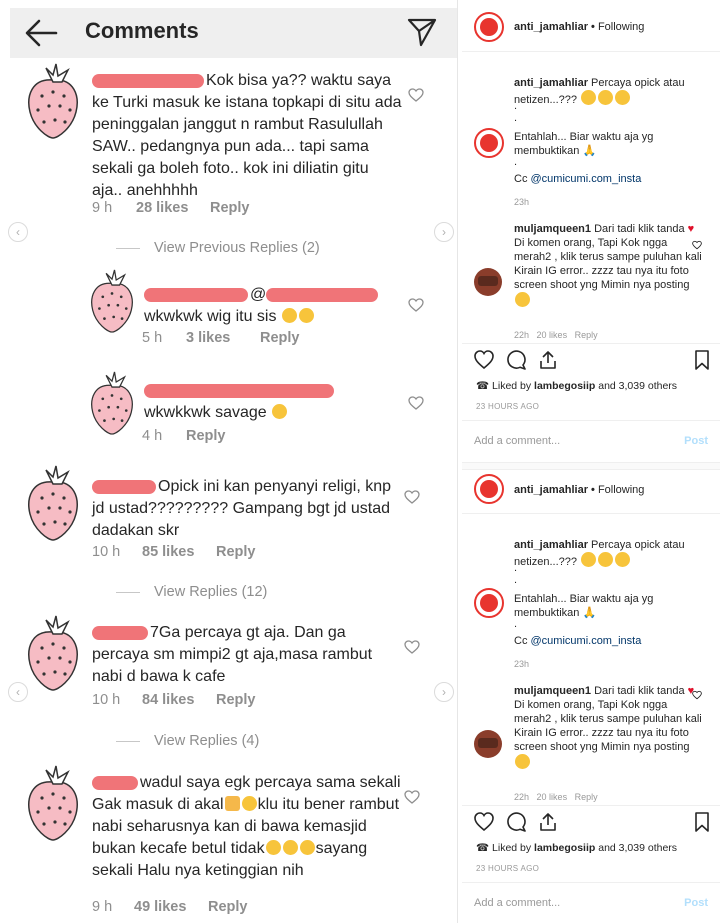 The width and height of the screenshot is (720, 923). What do you see at coordinates (522, 202) in the screenshot?
I see `caption-age: 23h` at bounding box center [522, 202].